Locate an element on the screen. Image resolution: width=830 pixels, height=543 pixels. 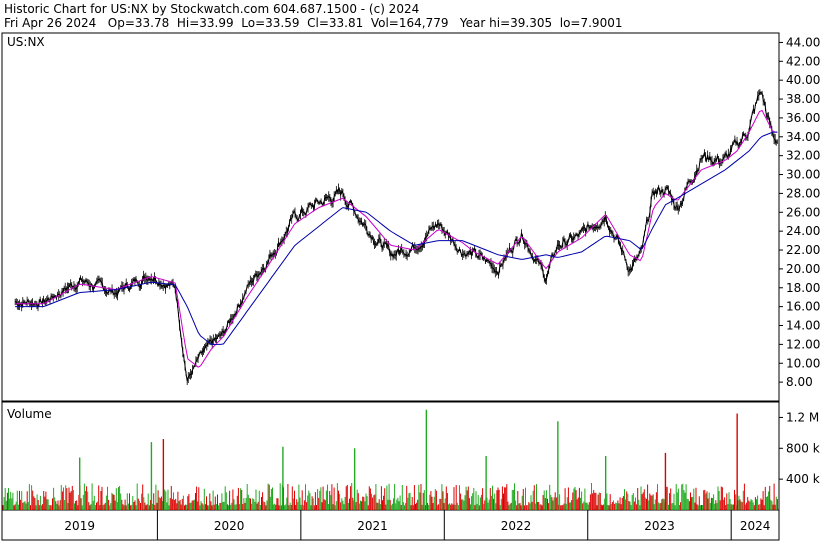
y-tick-label: 800 k is located at coordinates (803, 448).